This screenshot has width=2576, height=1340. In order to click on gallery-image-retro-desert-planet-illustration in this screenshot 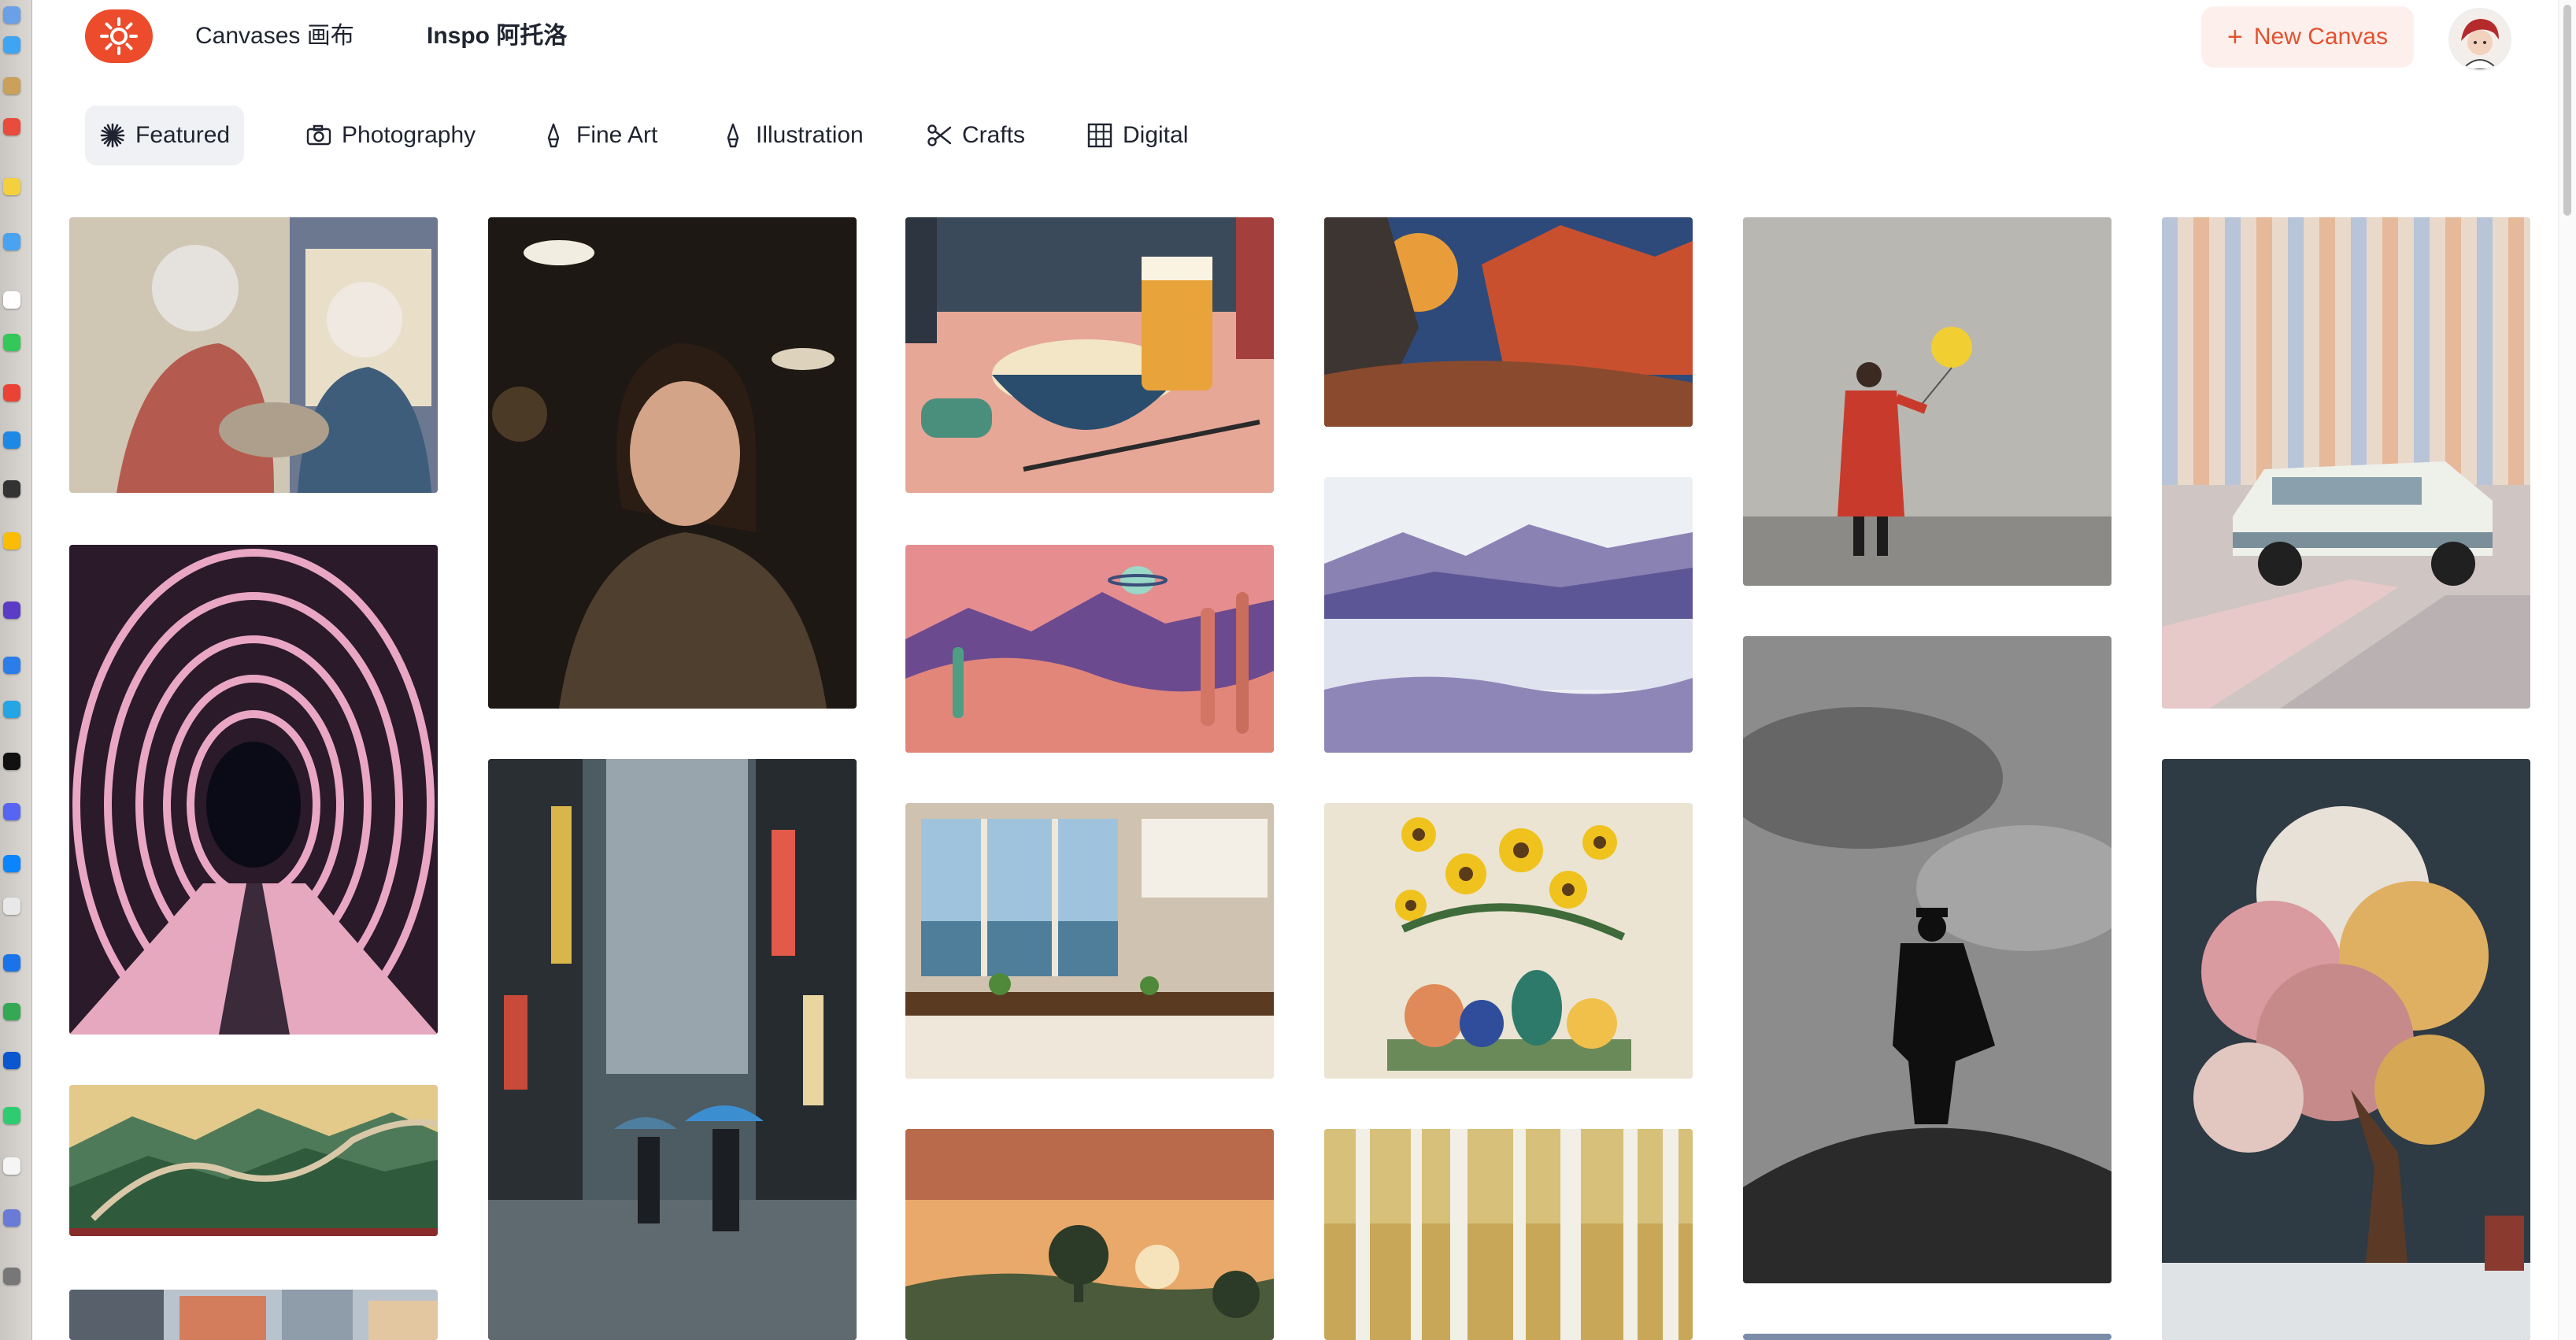, I will do `click(1089, 649)`.